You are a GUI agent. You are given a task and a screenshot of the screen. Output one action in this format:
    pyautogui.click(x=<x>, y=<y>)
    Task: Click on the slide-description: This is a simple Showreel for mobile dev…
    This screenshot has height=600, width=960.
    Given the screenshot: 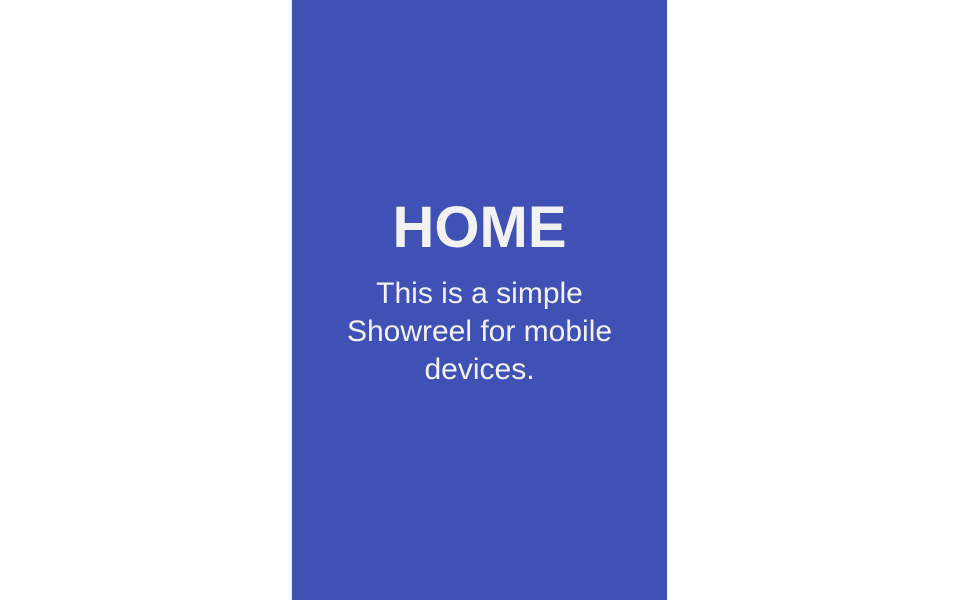 What is the action you would take?
    pyautogui.click(x=479, y=331)
    